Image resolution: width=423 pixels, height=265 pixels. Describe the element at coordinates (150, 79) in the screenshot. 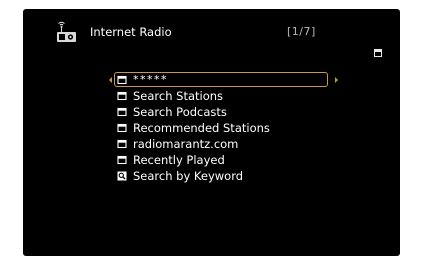

I see `list-item-label: *****` at that location.